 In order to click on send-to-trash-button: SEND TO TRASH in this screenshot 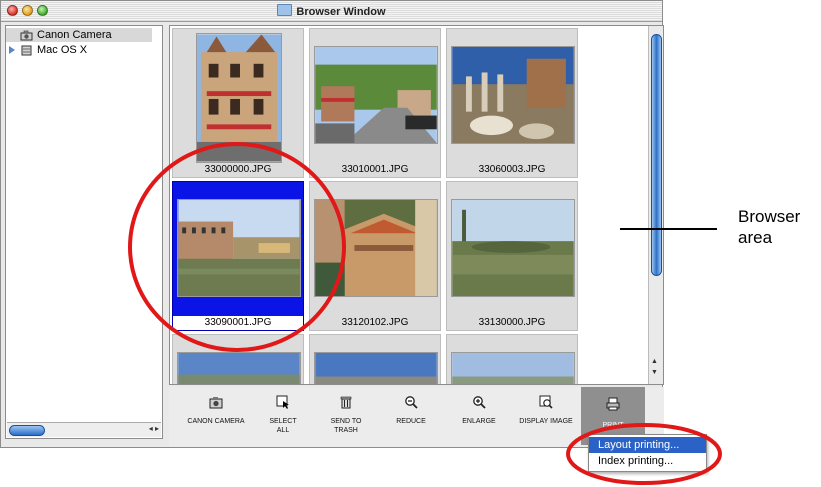, I will do `click(346, 416)`.